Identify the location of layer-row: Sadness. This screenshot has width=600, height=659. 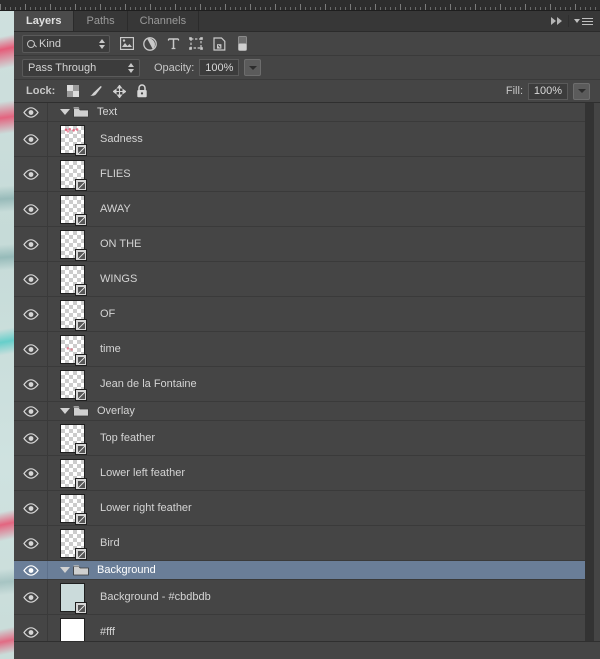
(307, 139).